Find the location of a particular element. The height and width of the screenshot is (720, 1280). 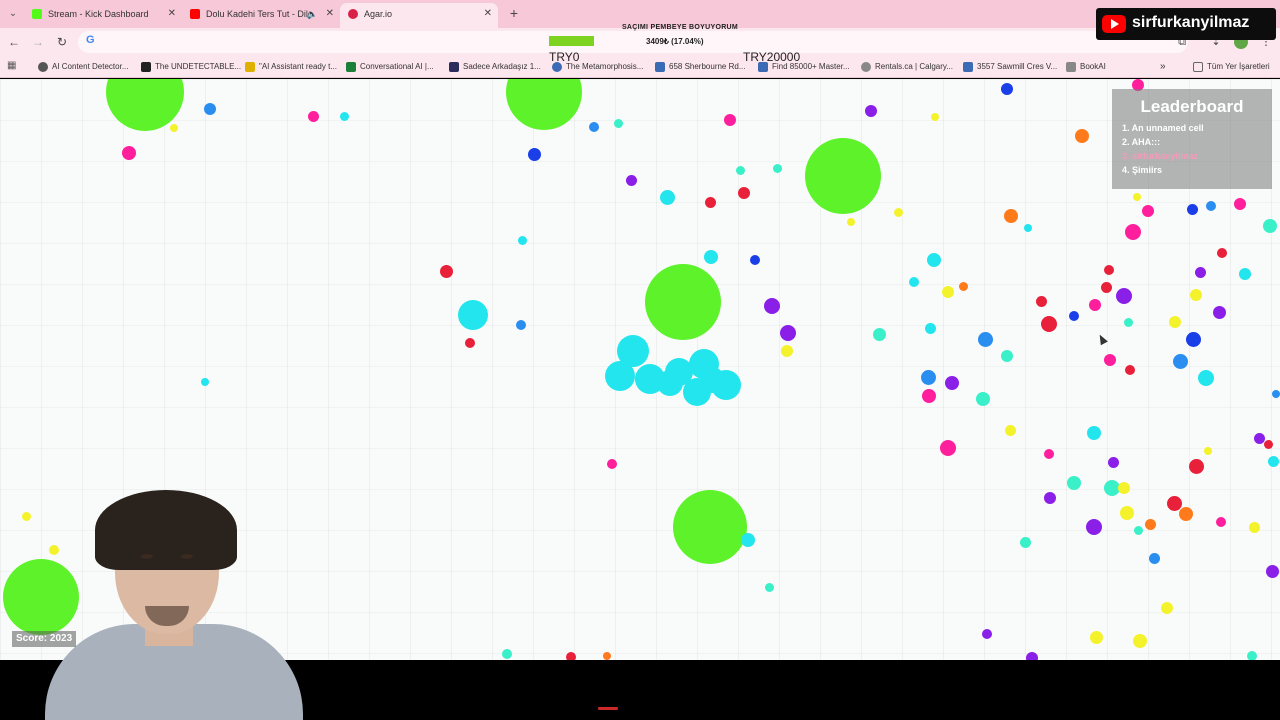

goal-end-label: TRY20000 is located at coordinates (772, 57).